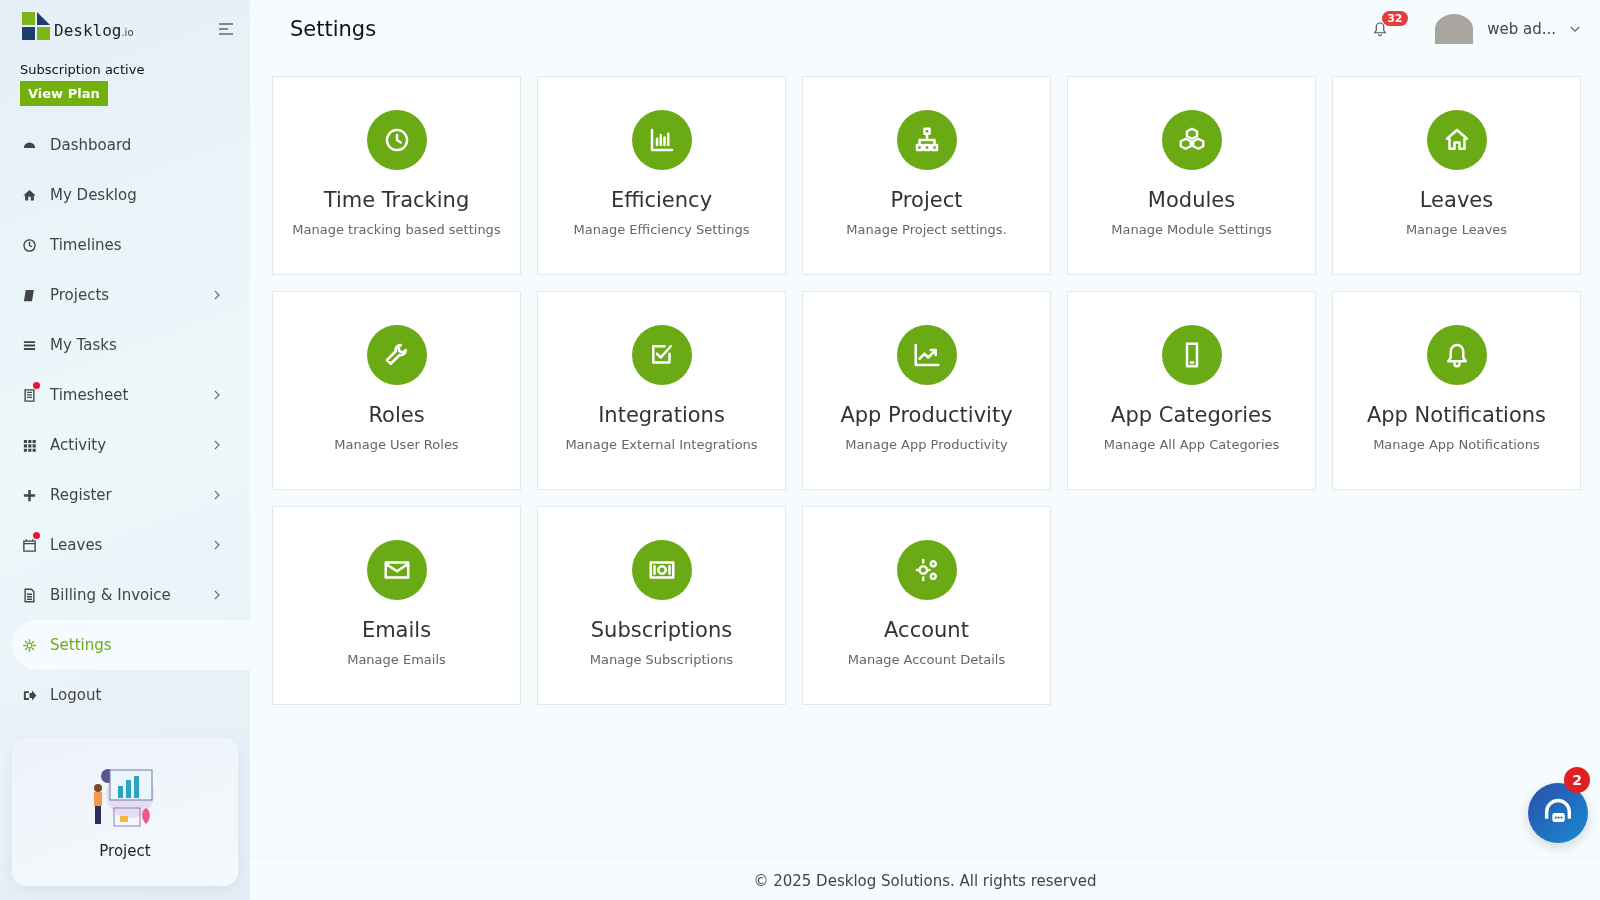 This screenshot has height=900, width=1600. What do you see at coordinates (1456, 200) in the screenshot?
I see `card-title: Leaves` at bounding box center [1456, 200].